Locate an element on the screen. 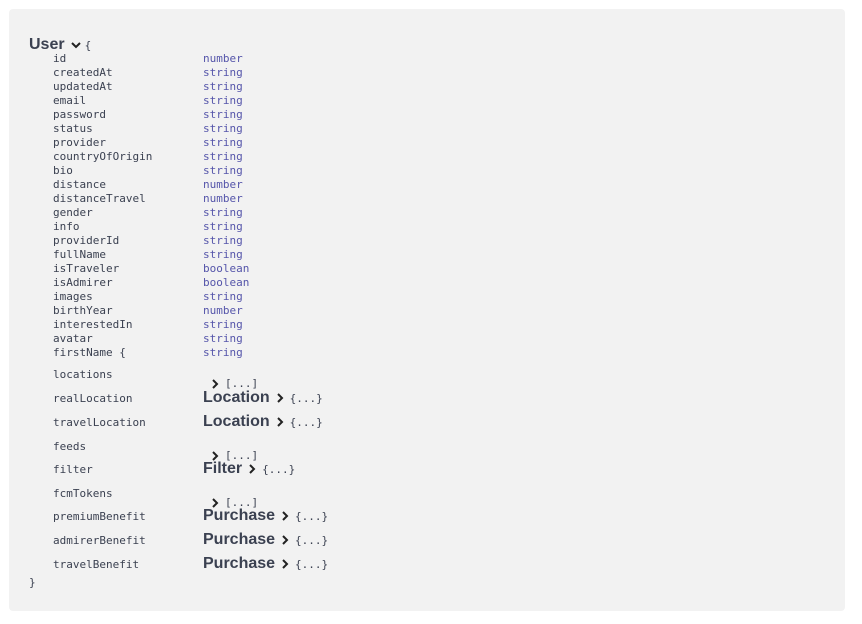 The width and height of the screenshot is (862, 624). property-name: email is located at coordinates (70, 100).